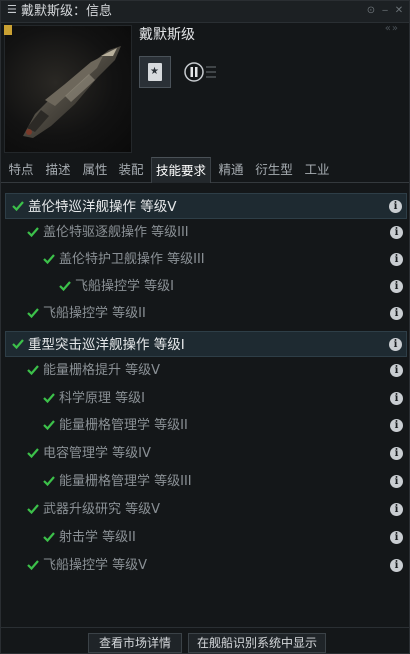  I want to click on tab-industry: 工业, so click(317, 170).